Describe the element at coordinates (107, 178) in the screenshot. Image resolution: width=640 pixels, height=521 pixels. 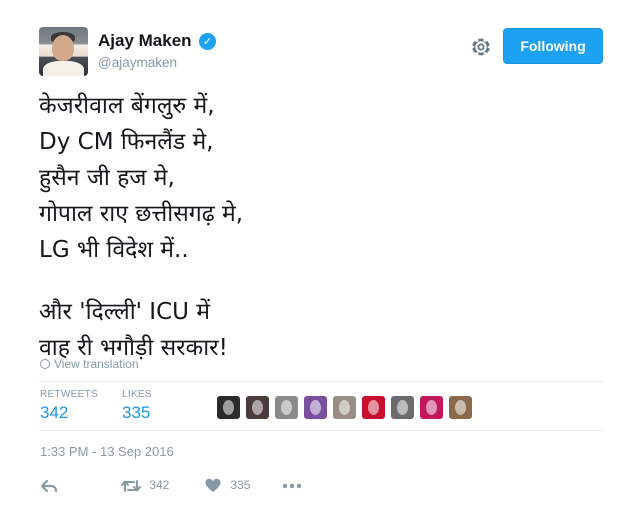
I see `tweet-line: हुसैन जी हज मे,` at that location.